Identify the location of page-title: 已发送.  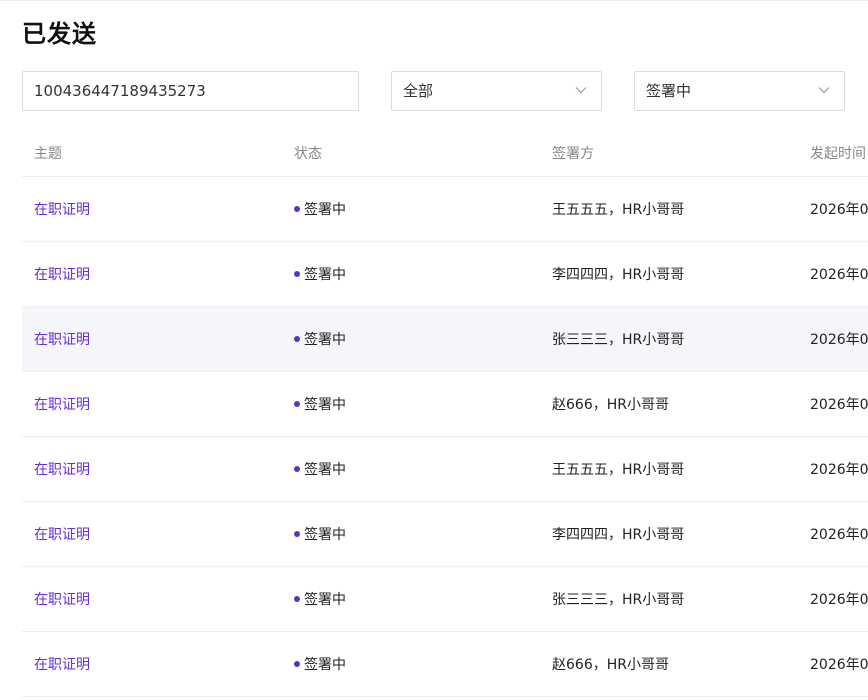
(59, 34).